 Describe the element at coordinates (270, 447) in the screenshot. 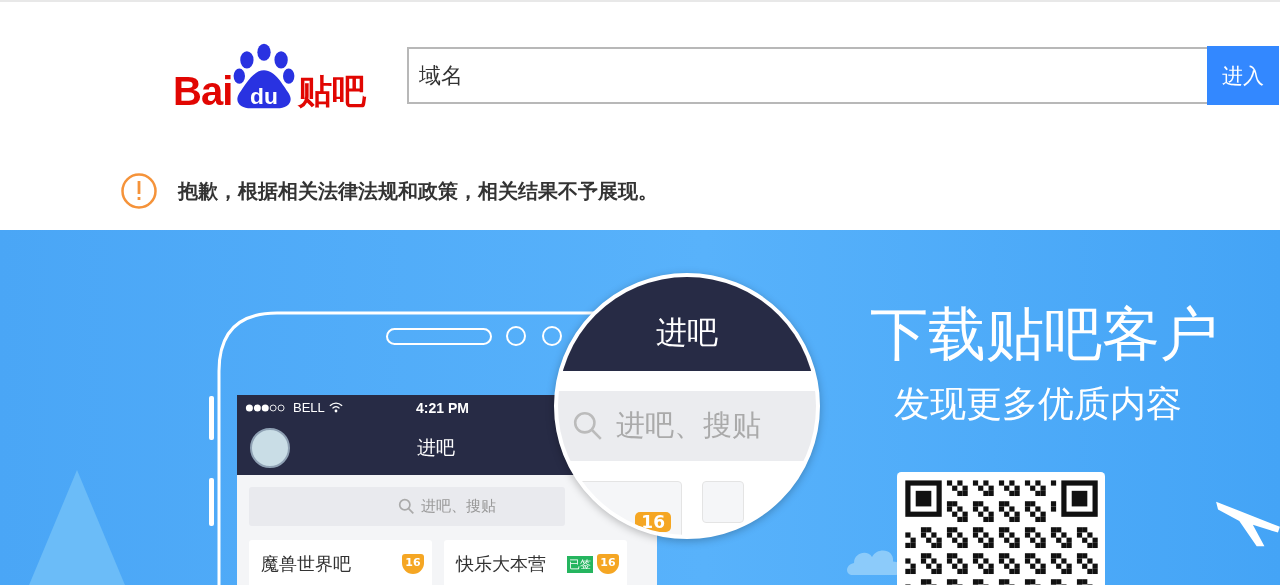

I see `avatar` at that location.